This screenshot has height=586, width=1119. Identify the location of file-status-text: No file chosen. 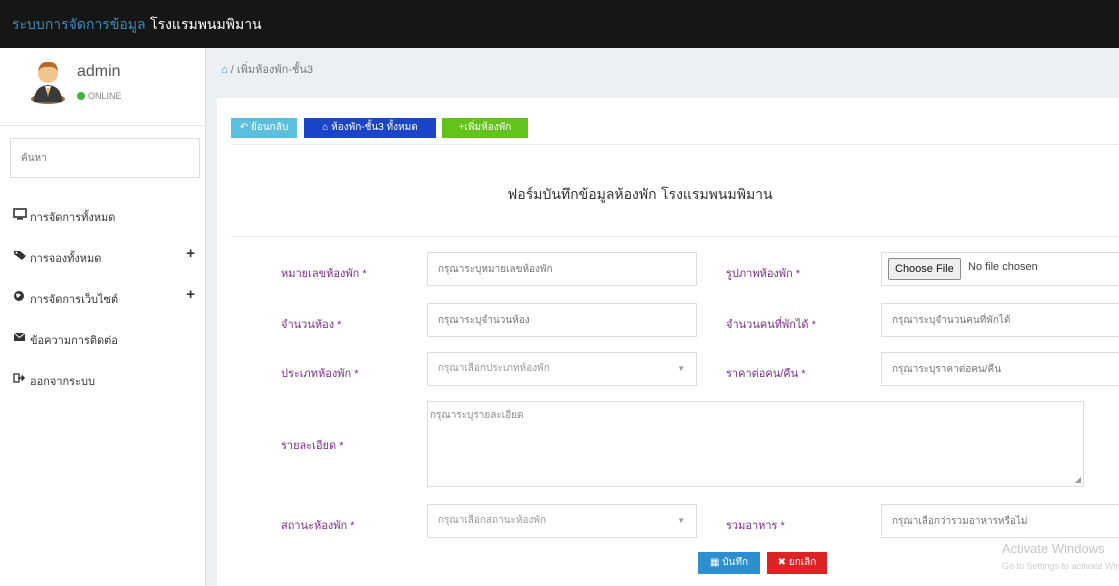
(1003, 267).